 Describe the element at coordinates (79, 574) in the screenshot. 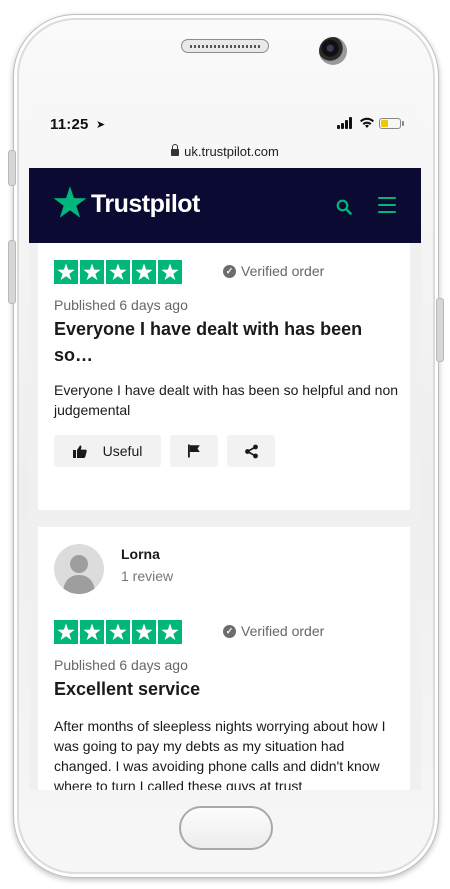

I see `user-silhouette-icon` at that location.